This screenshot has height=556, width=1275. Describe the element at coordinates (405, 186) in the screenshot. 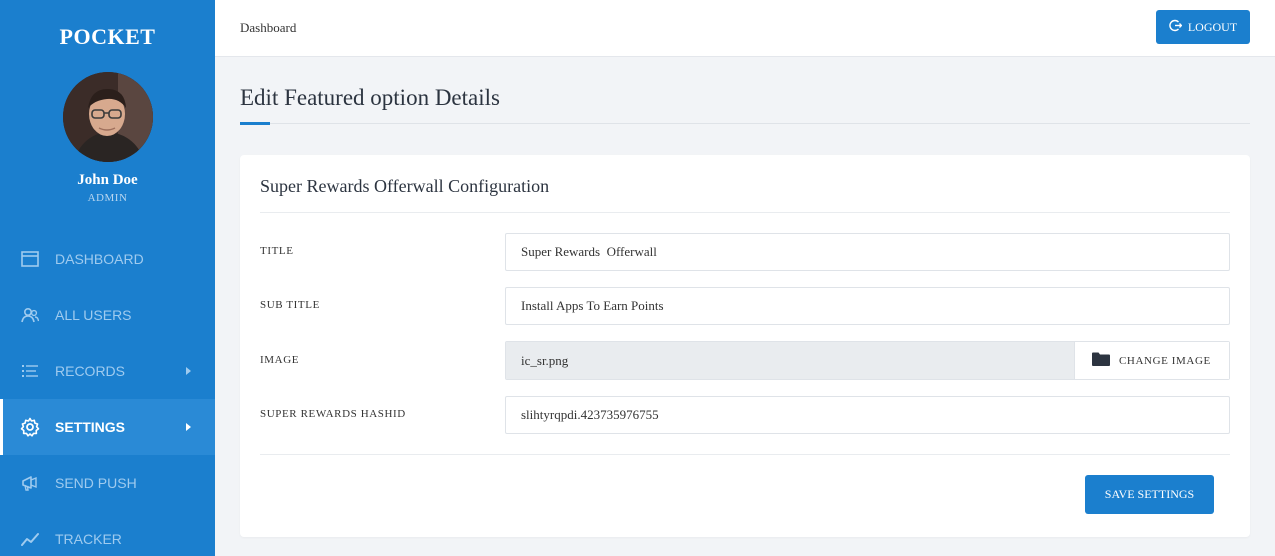

I see `card-title: Super Rewards Offerwall Configuration` at that location.